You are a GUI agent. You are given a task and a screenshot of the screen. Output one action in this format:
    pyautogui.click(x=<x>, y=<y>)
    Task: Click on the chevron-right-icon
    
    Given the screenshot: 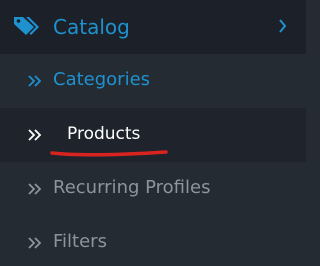 What is the action you would take?
    pyautogui.click(x=283, y=26)
    